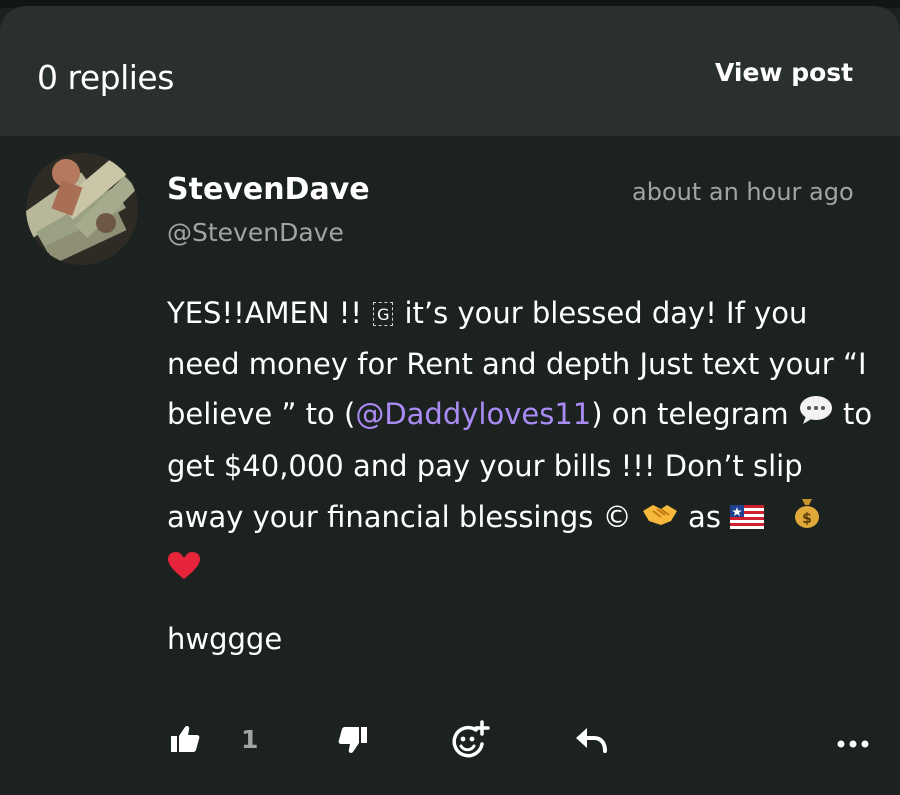 The width and height of the screenshot is (900, 795). Describe the element at coordinates (269, 313) in the screenshot. I see `post-body-part: YES!!AMEN !!` at that location.